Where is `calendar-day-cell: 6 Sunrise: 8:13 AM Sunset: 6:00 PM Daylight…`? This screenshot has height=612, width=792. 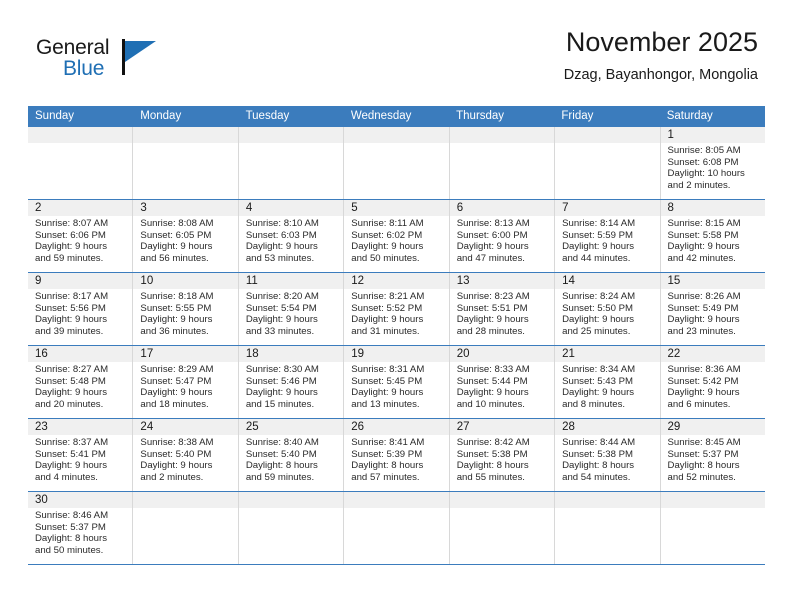 calendar-day-cell: 6 Sunrise: 8:13 AM Sunset: 6:00 PM Daylight… is located at coordinates (502, 236).